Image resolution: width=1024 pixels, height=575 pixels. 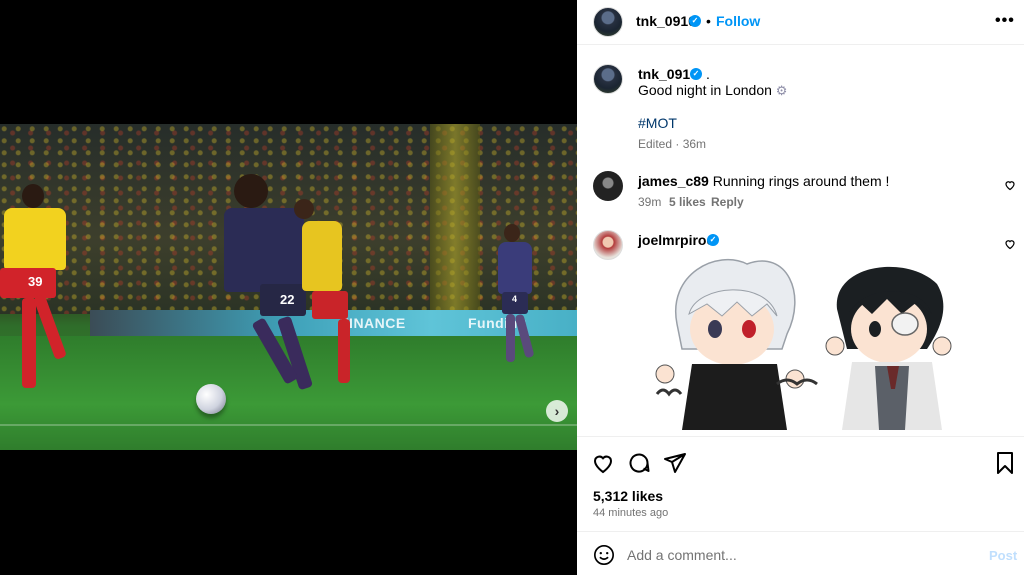 I want to click on far-player: 4, so click(x=515, y=299).